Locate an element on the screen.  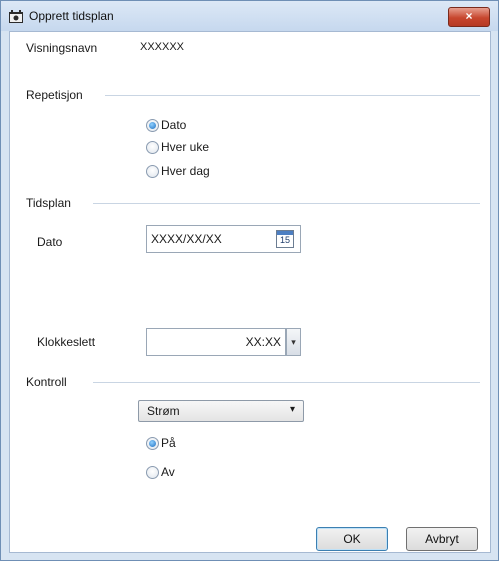
schedule-group-label: Tidsplan is located at coordinates (48, 203).